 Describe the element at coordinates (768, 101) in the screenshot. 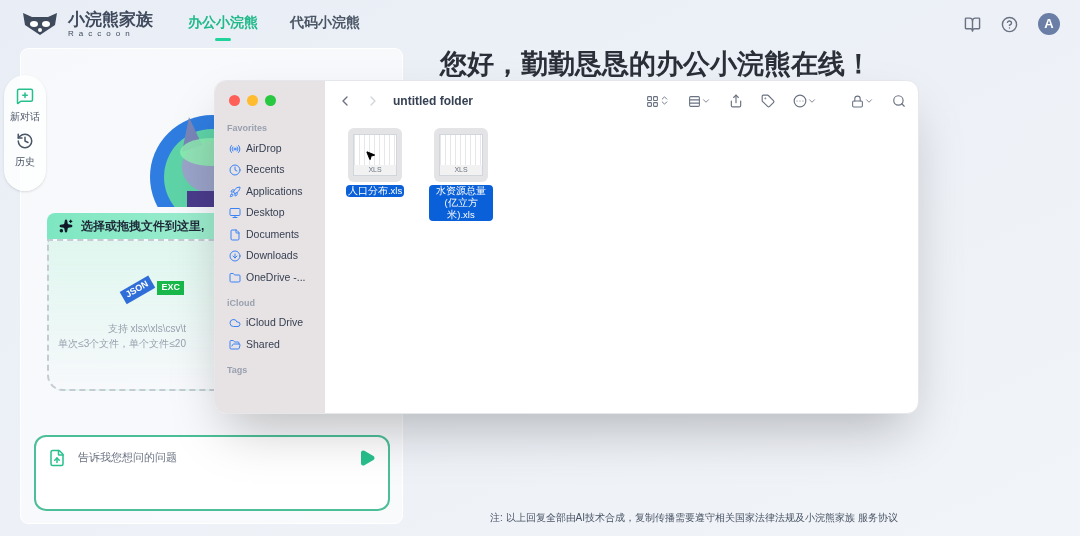

I see `tag-icon` at that location.